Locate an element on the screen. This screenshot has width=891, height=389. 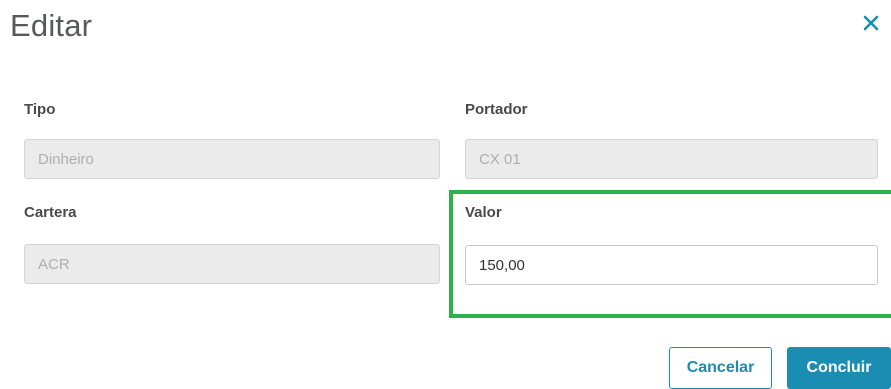
cartera-field is located at coordinates (232, 264).